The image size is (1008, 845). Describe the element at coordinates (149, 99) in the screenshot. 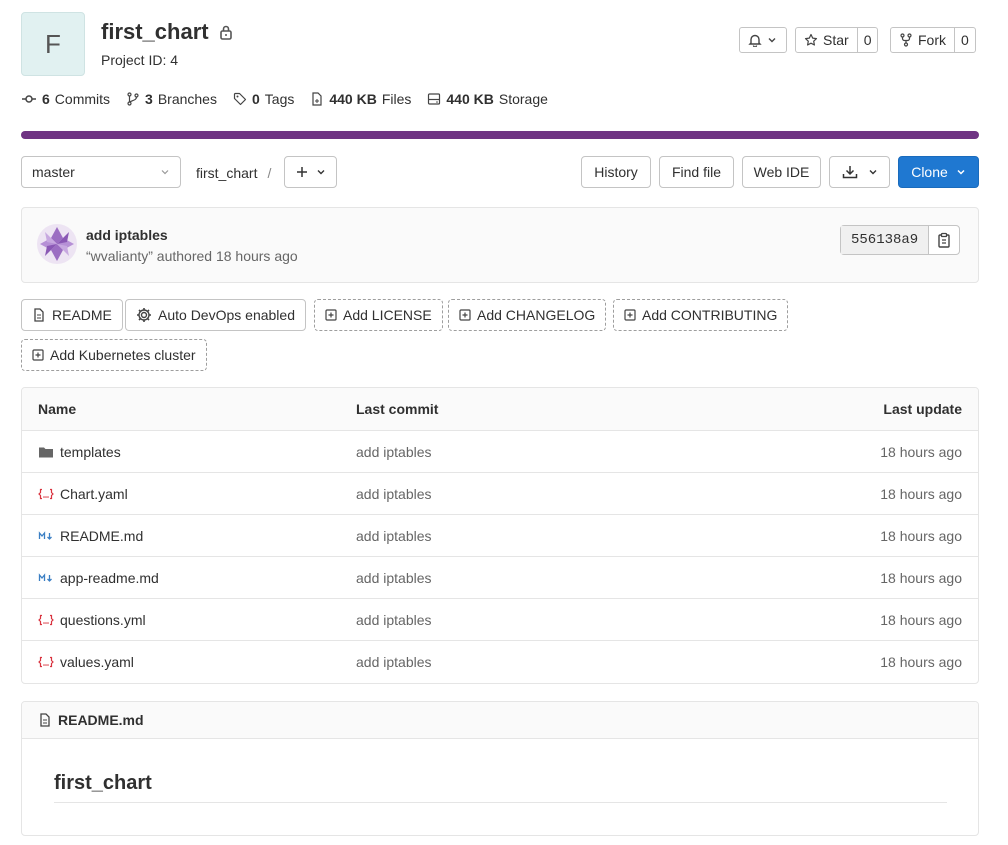

I see `branches-count: 3` at that location.